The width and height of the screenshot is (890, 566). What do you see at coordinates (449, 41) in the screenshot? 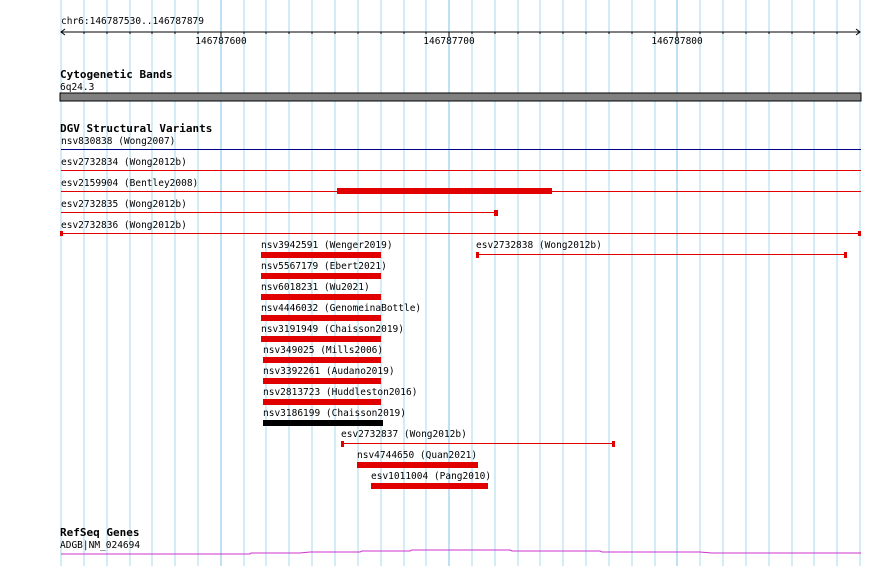
I see `ruler-tick-label: 146787700` at bounding box center [449, 41].